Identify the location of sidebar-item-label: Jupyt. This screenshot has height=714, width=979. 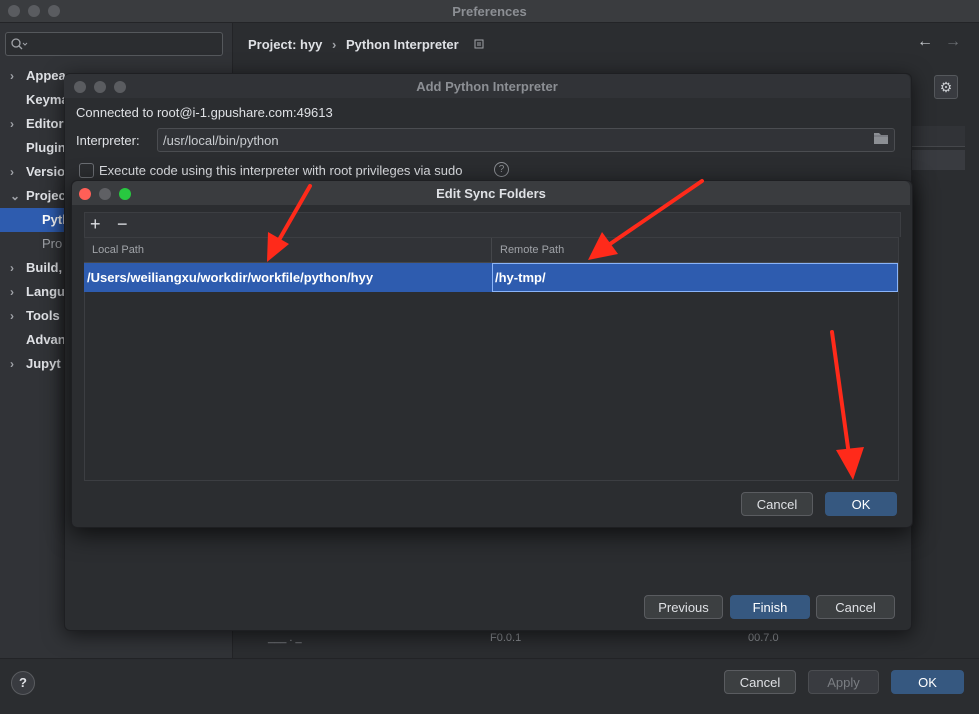
(43, 363).